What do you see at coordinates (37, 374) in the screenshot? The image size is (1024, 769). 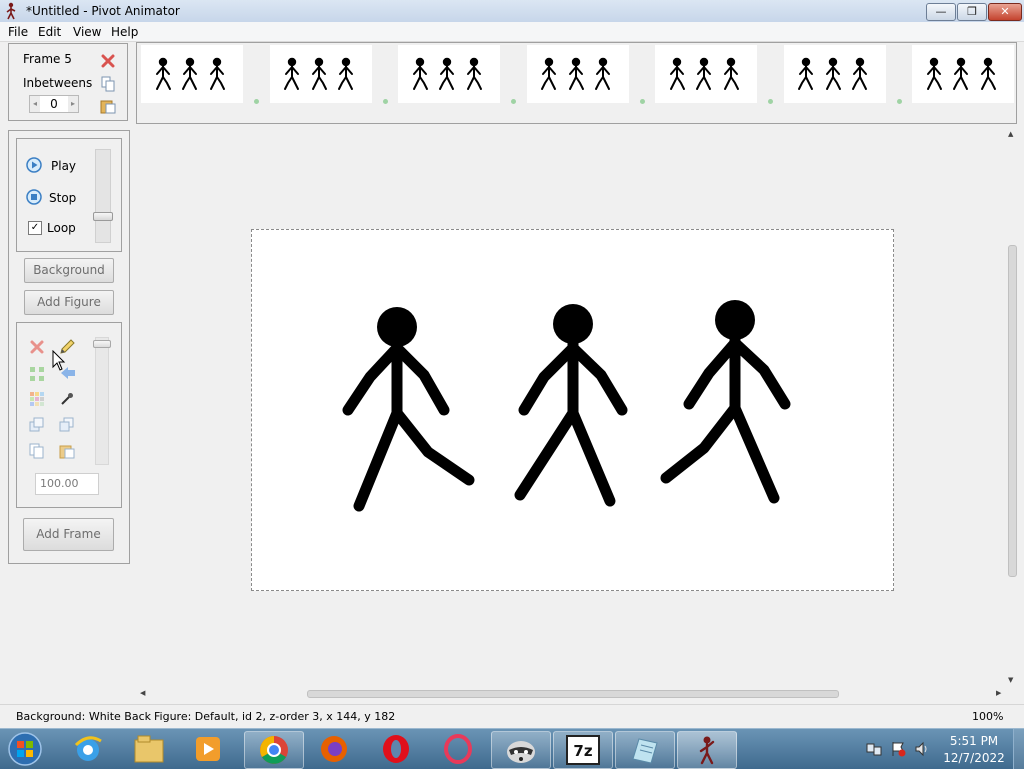 I see `join-figure-icon` at bounding box center [37, 374].